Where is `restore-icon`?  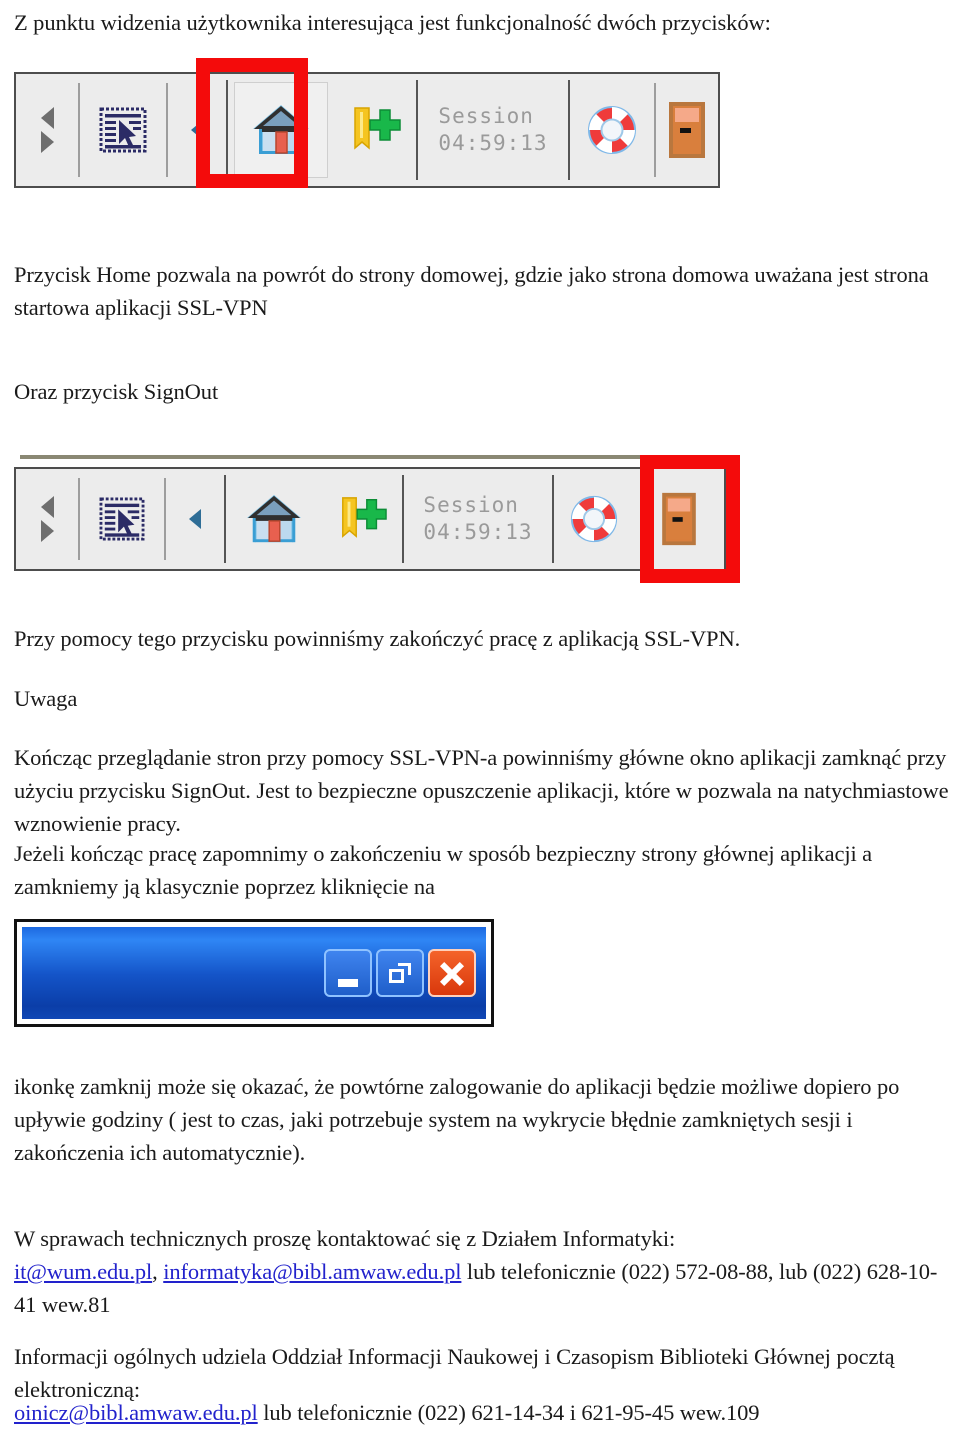 restore-icon is located at coordinates (400, 973).